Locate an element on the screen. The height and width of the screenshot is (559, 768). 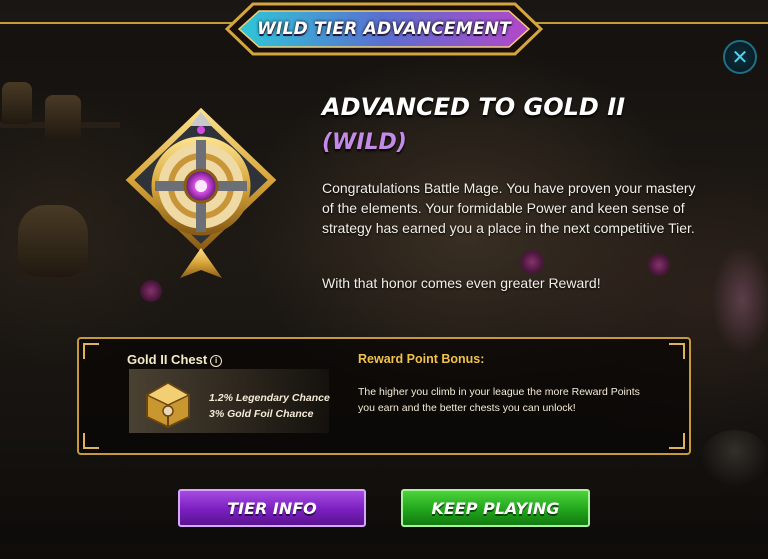
chest-title-label: Gold II Chest is located at coordinates (167, 359).